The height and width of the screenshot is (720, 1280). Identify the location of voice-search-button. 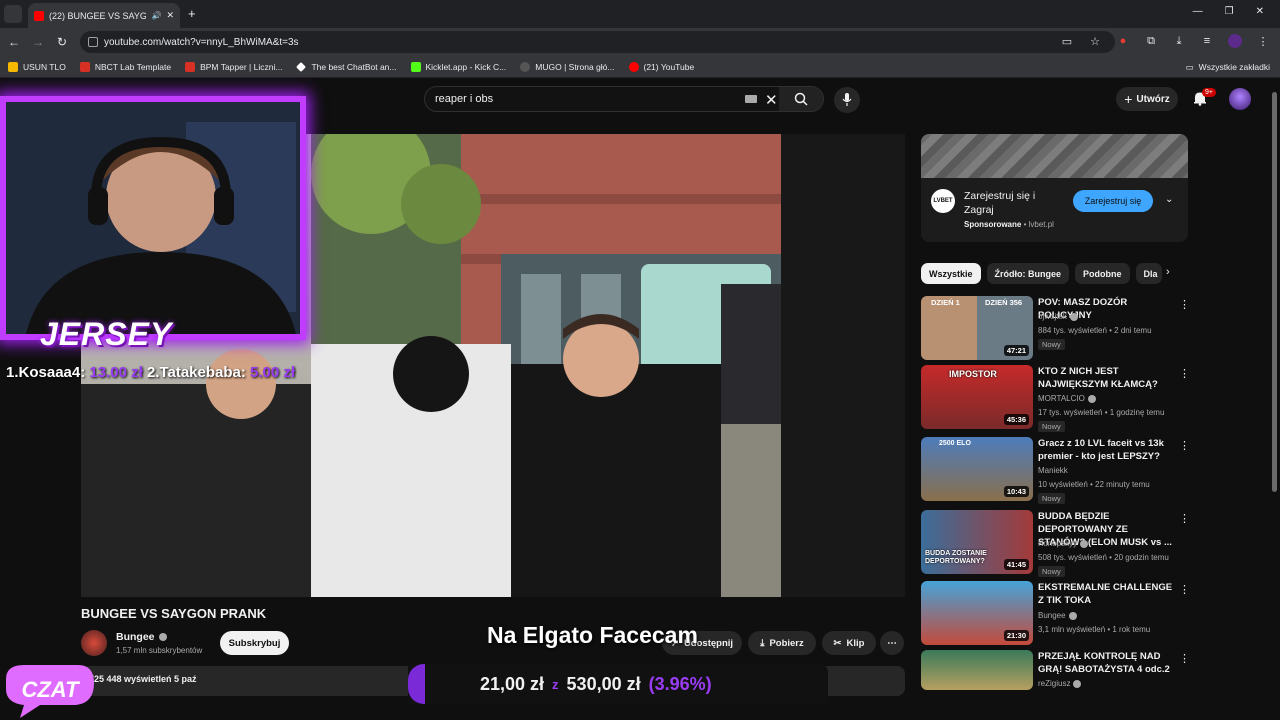
(847, 100).